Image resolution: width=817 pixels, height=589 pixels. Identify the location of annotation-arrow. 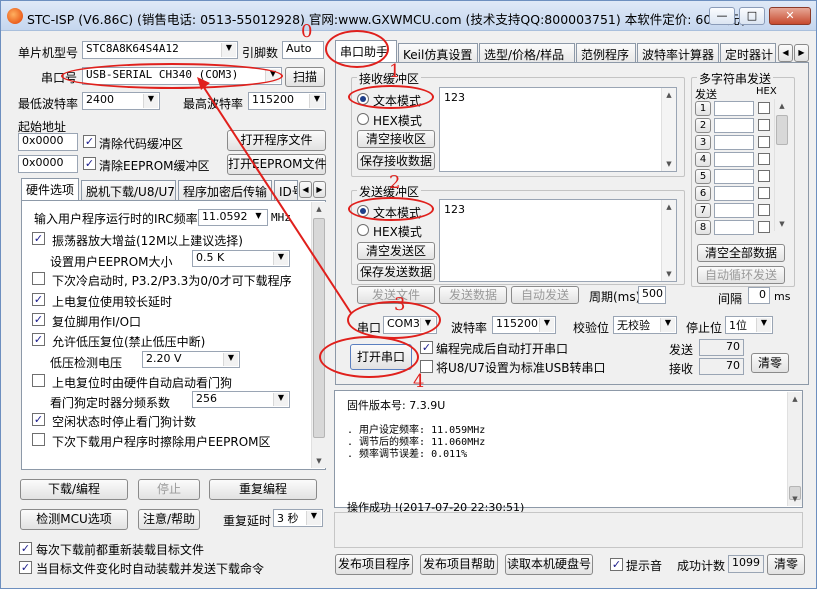
(274, 195).